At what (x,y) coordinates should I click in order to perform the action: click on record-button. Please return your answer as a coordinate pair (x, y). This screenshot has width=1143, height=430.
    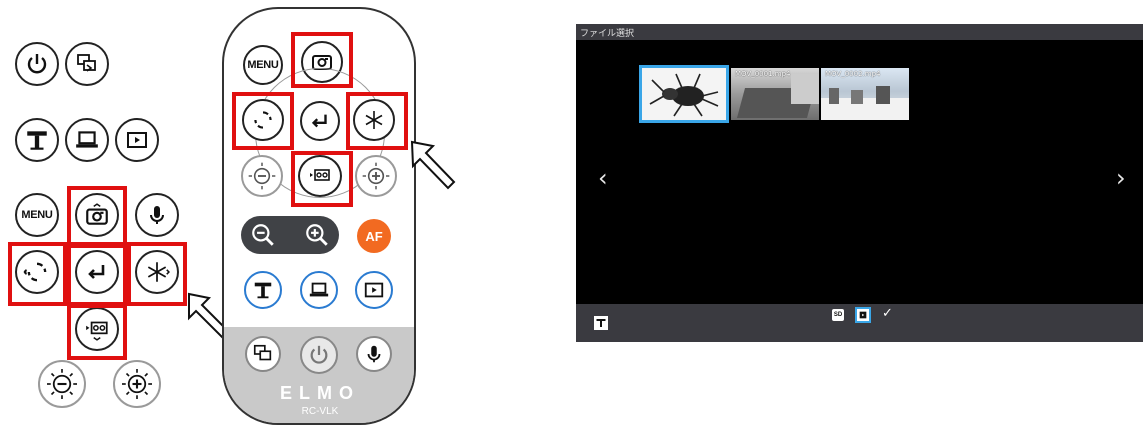
    Looking at the image, I should click on (97, 329).